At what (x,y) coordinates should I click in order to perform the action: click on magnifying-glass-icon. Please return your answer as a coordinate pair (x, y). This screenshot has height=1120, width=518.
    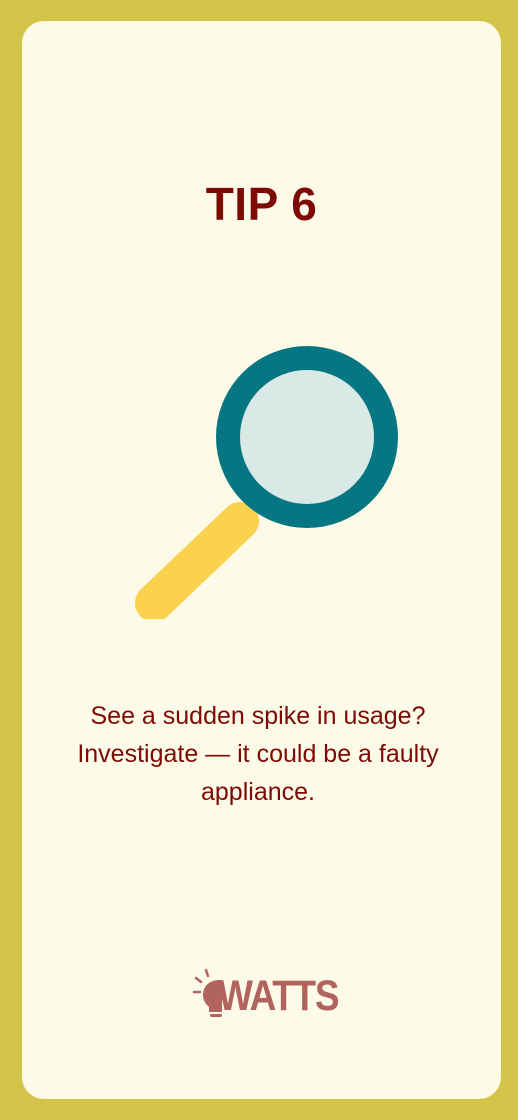
    Looking at the image, I should click on (266, 482).